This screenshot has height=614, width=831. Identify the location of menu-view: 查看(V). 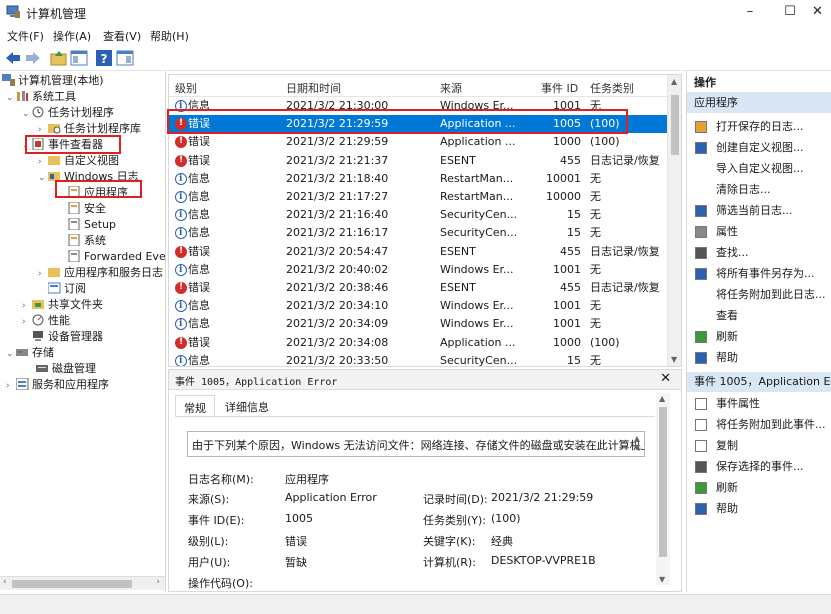
(122, 36).